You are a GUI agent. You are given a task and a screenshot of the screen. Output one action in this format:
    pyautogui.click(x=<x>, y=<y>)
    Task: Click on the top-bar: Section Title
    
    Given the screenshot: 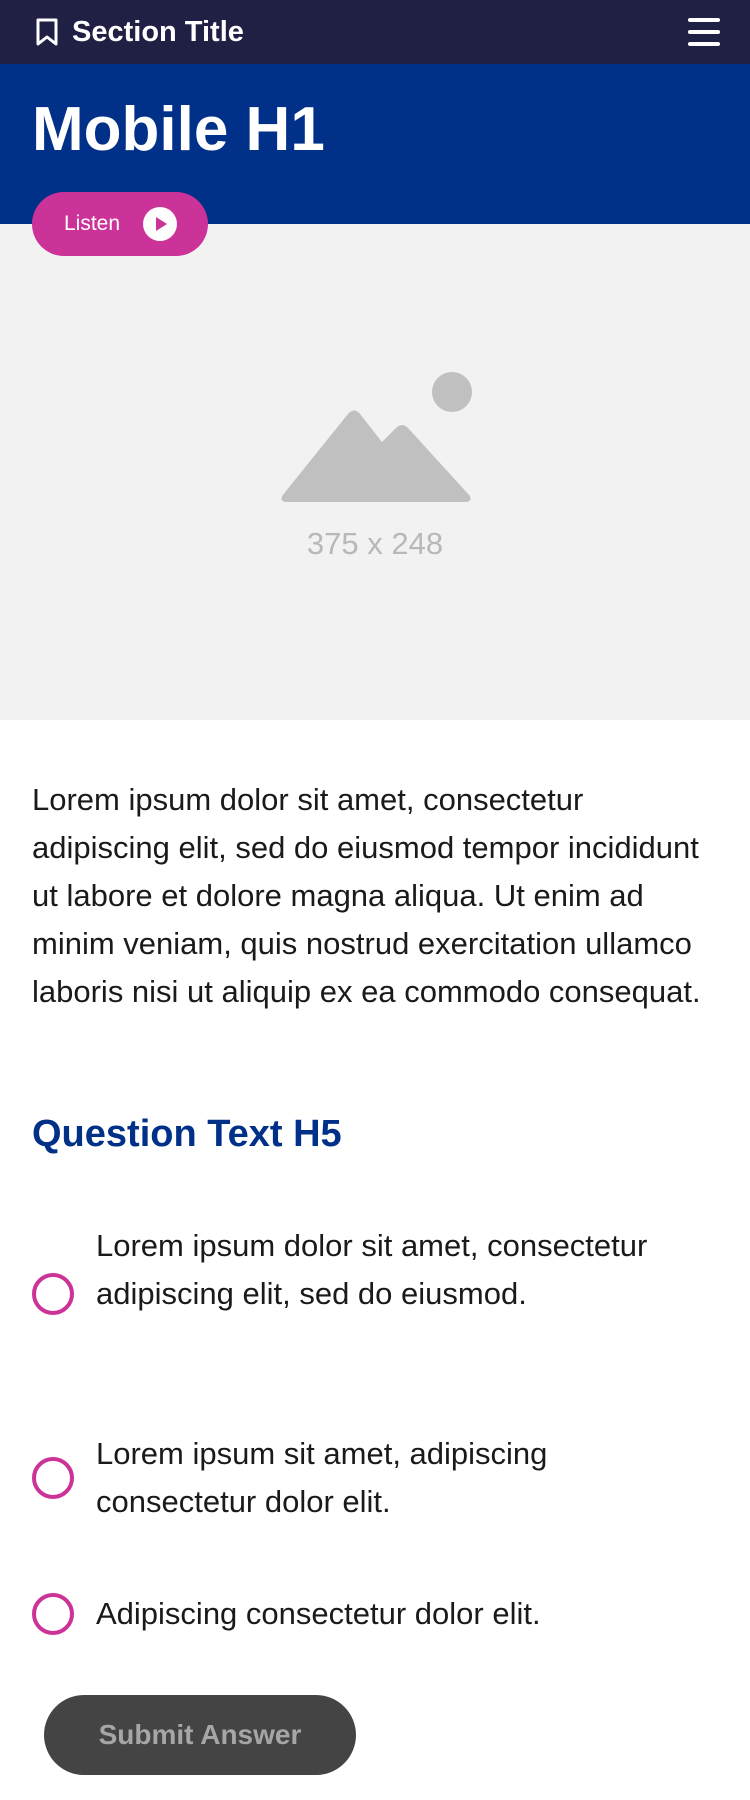 What is the action you would take?
    pyautogui.click(x=375, y=32)
    